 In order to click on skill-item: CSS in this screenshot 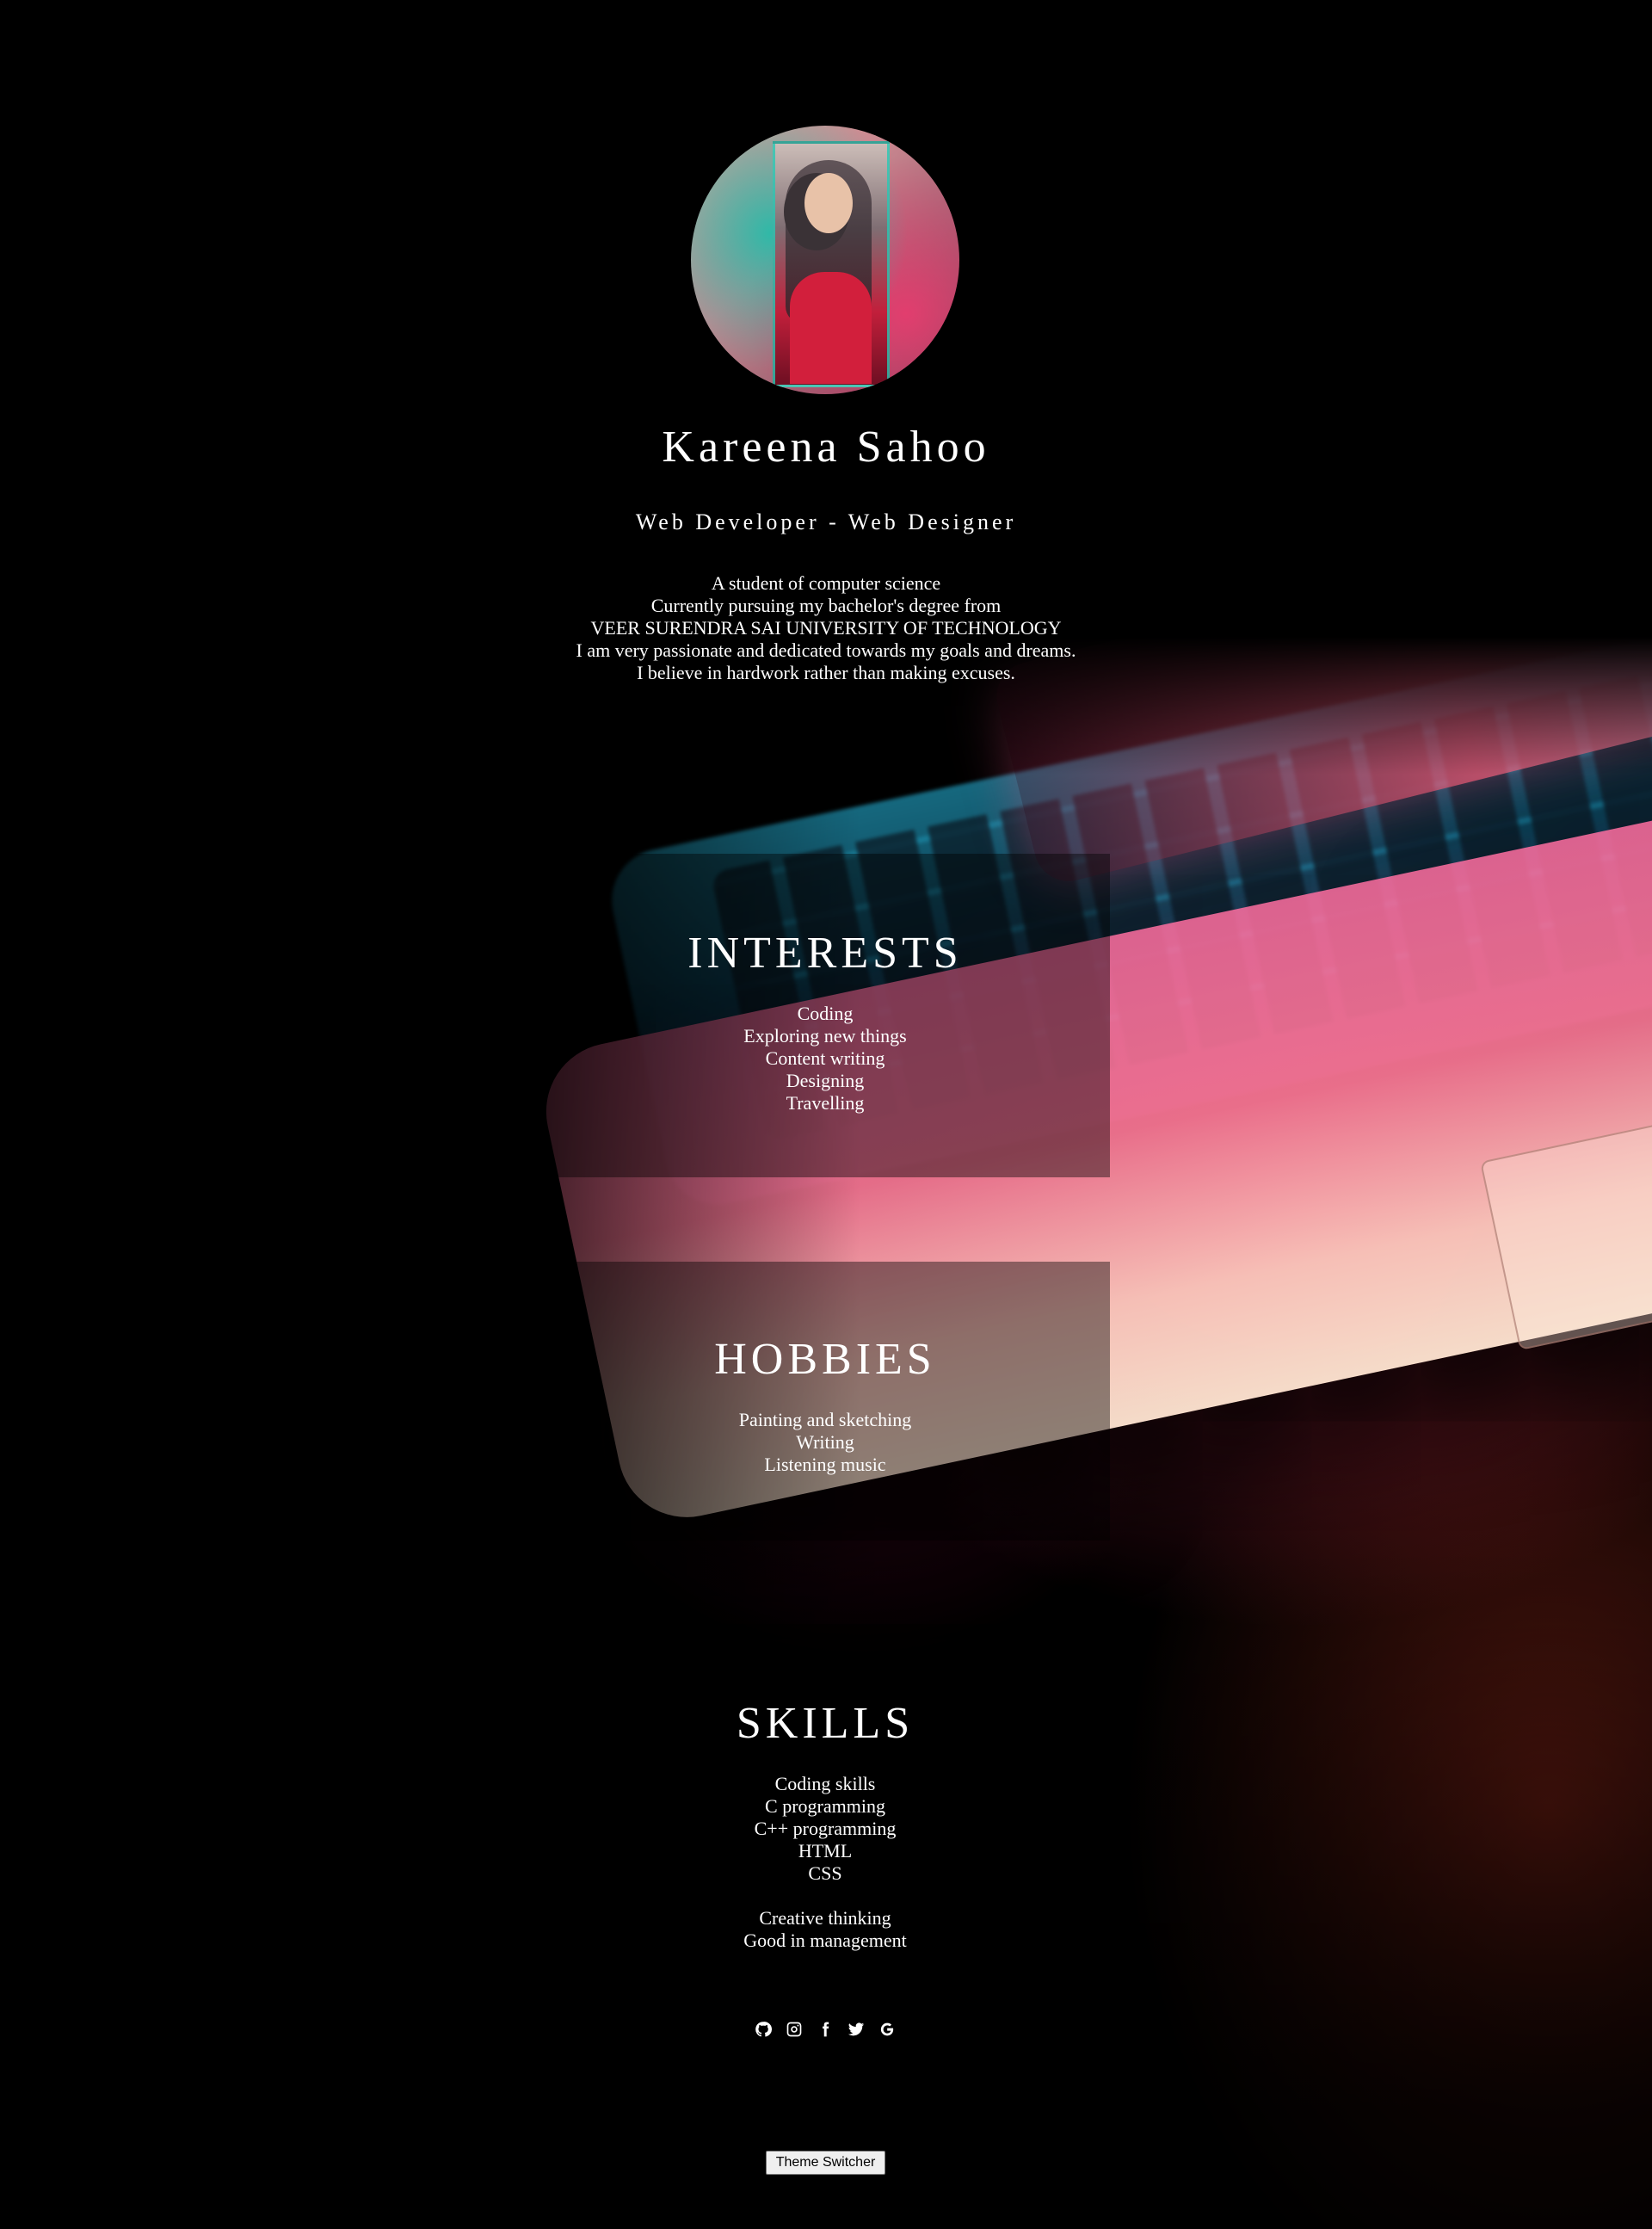, I will do `click(825, 1873)`.